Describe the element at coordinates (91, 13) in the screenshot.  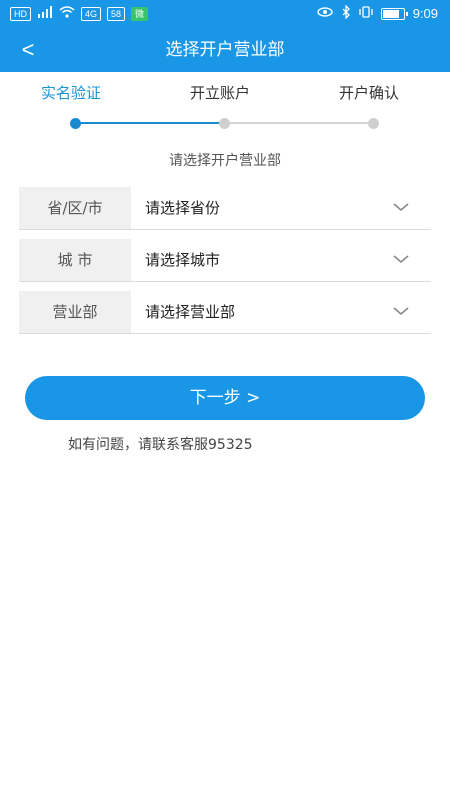
I see `network-type-indicator: 4G` at that location.